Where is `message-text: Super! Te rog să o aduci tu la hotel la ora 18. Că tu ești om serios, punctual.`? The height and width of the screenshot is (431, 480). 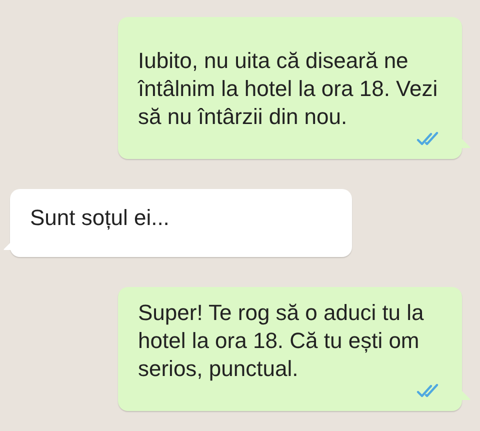
message-text: Super! Te rog să o aduci tu la hotel la ora 18. Că tu ești om serios, punctual. is located at coordinates (281, 341).